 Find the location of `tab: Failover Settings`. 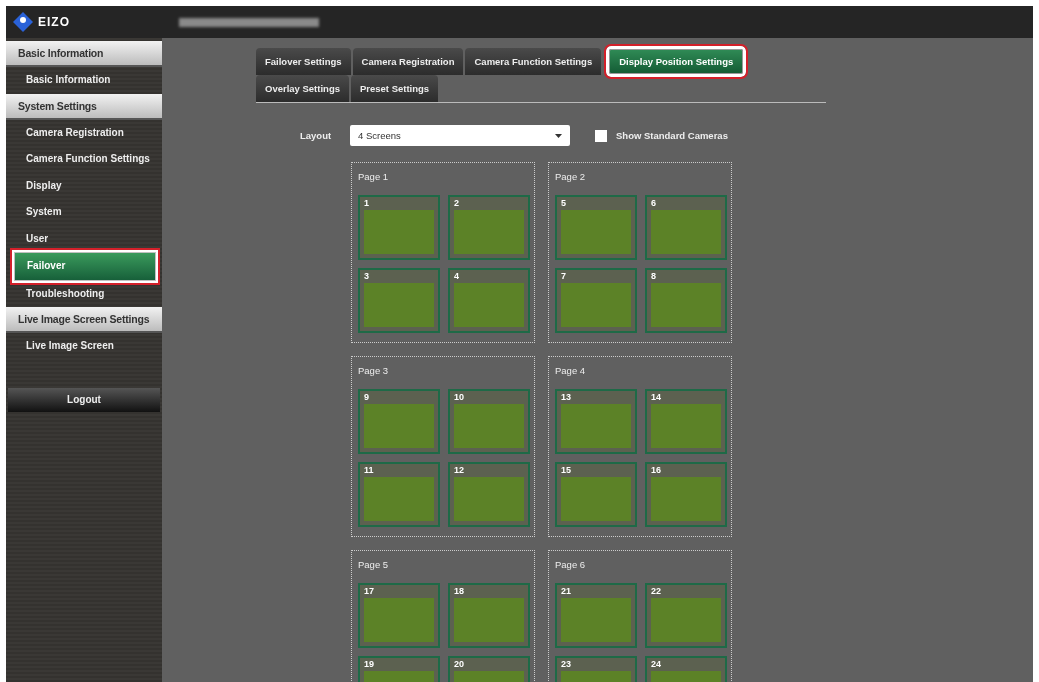

tab: Failover Settings is located at coordinates (303, 61).